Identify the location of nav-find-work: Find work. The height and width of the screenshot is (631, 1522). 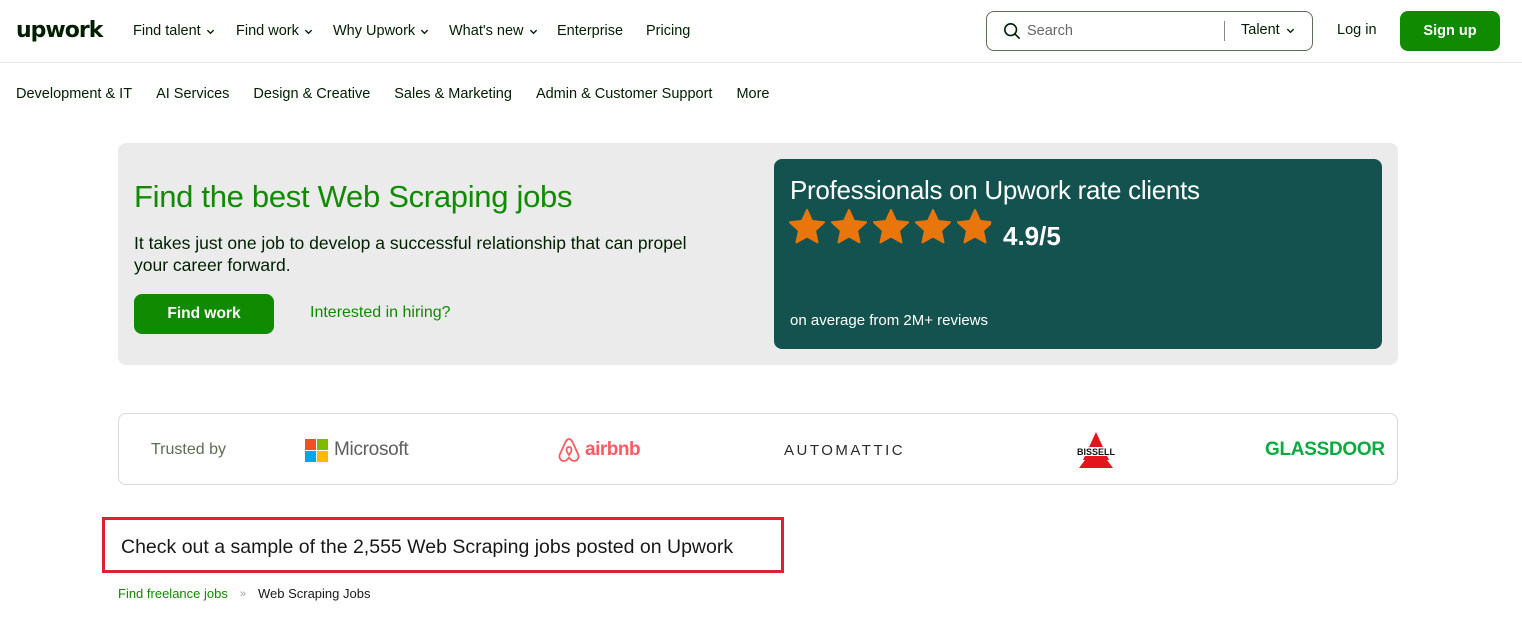
(284, 31).